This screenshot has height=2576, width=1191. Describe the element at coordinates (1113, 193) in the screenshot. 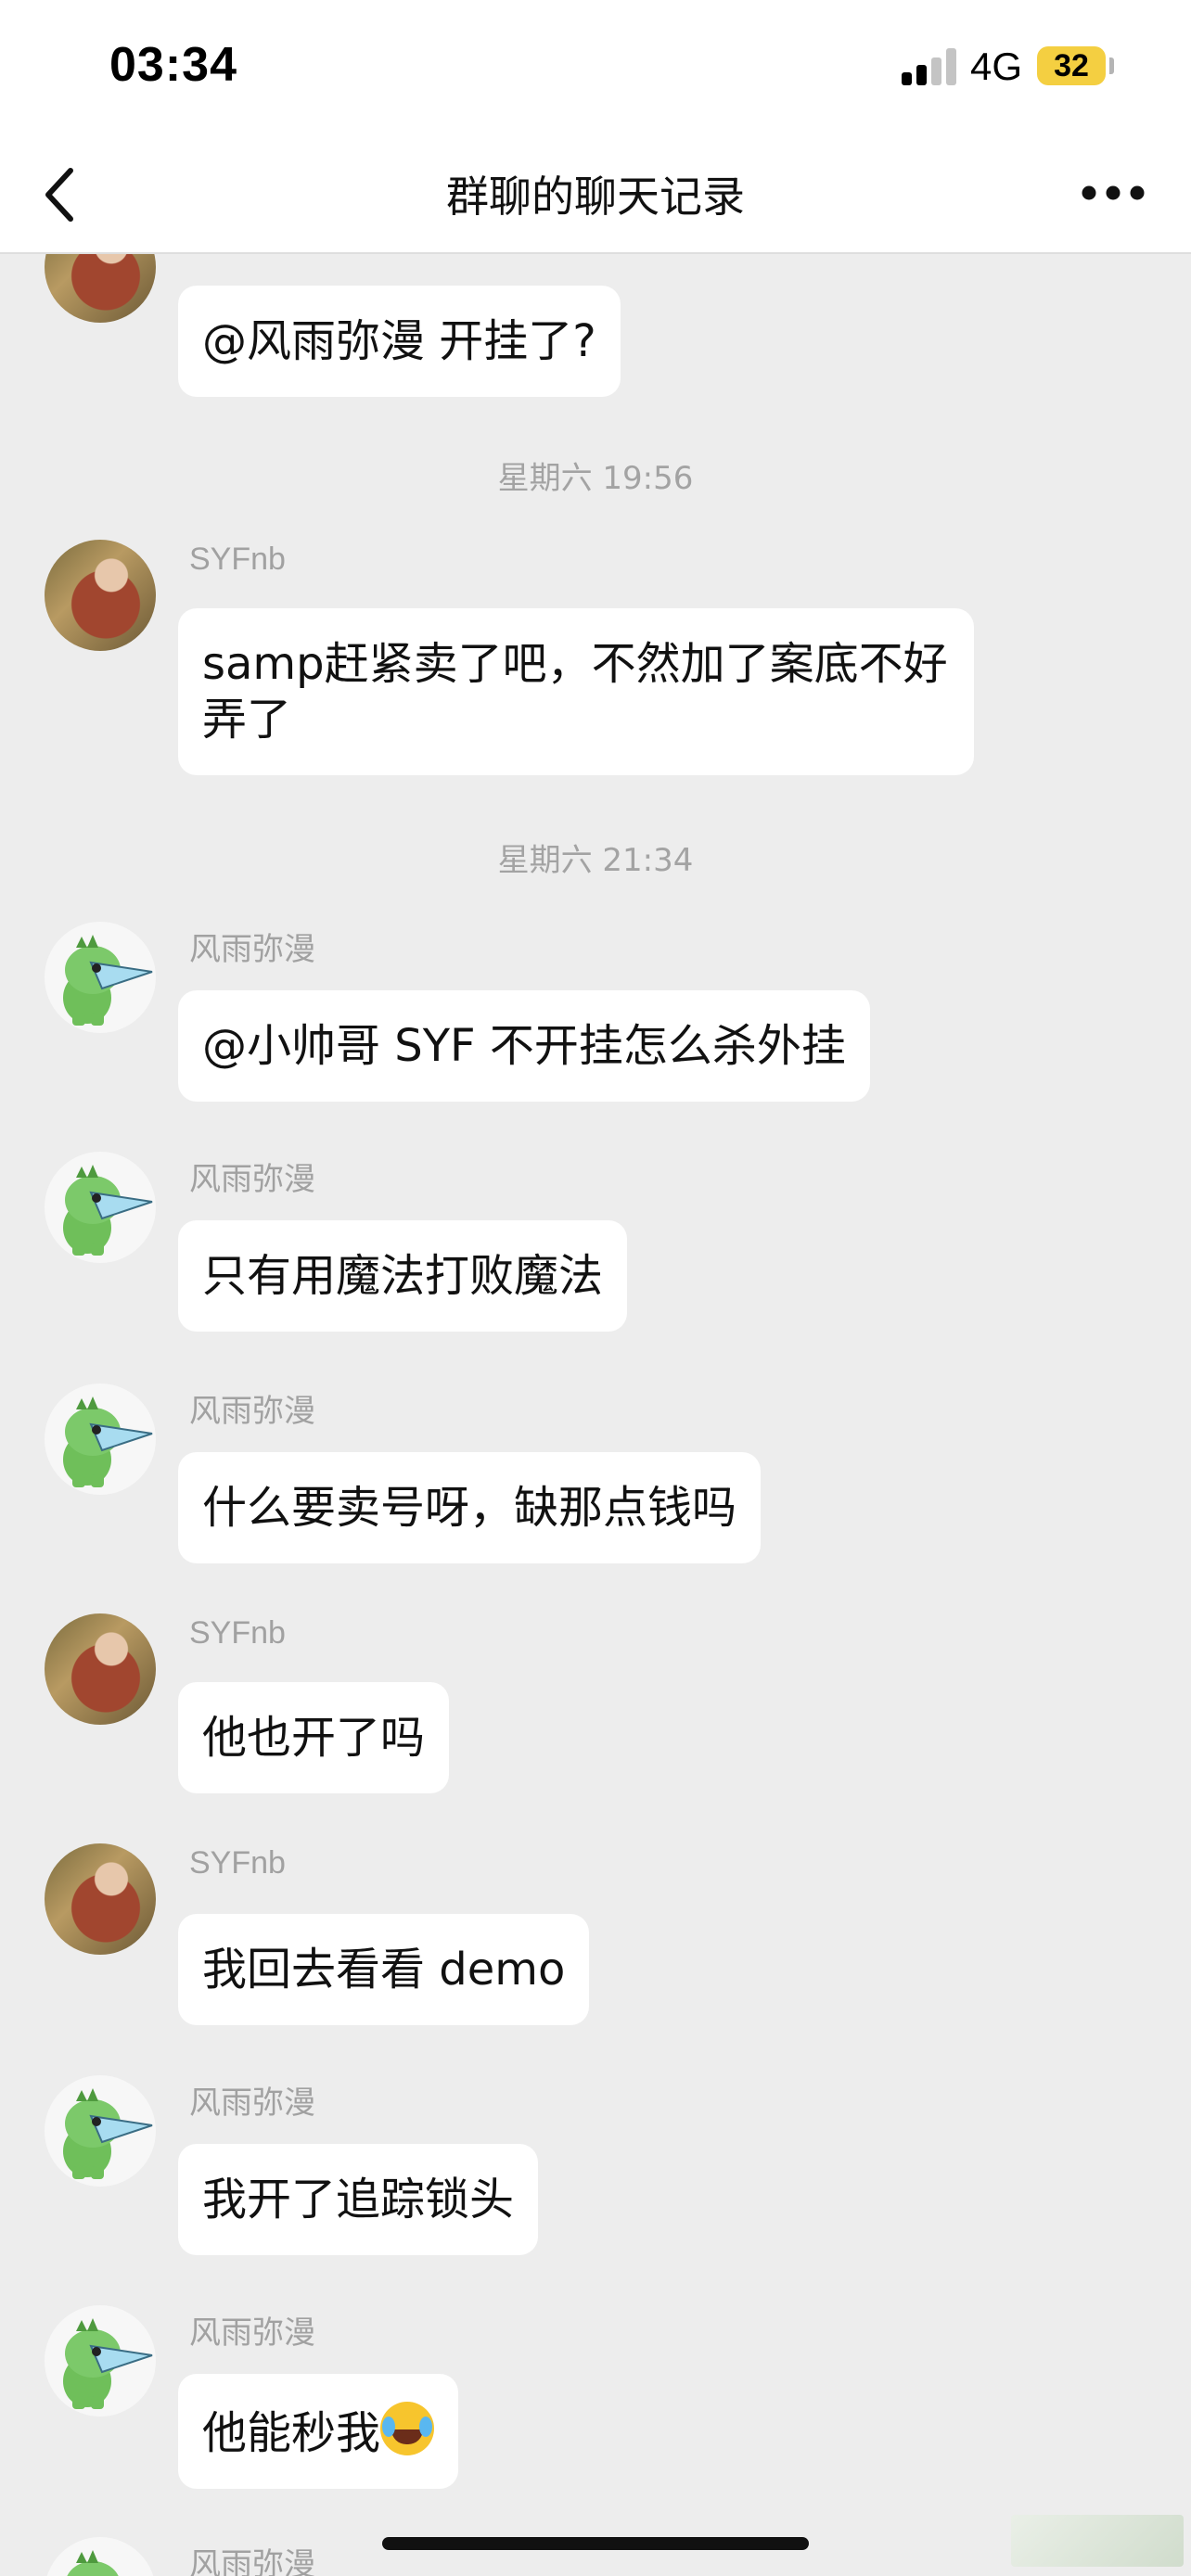

I see `more-dots-icon` at that location.